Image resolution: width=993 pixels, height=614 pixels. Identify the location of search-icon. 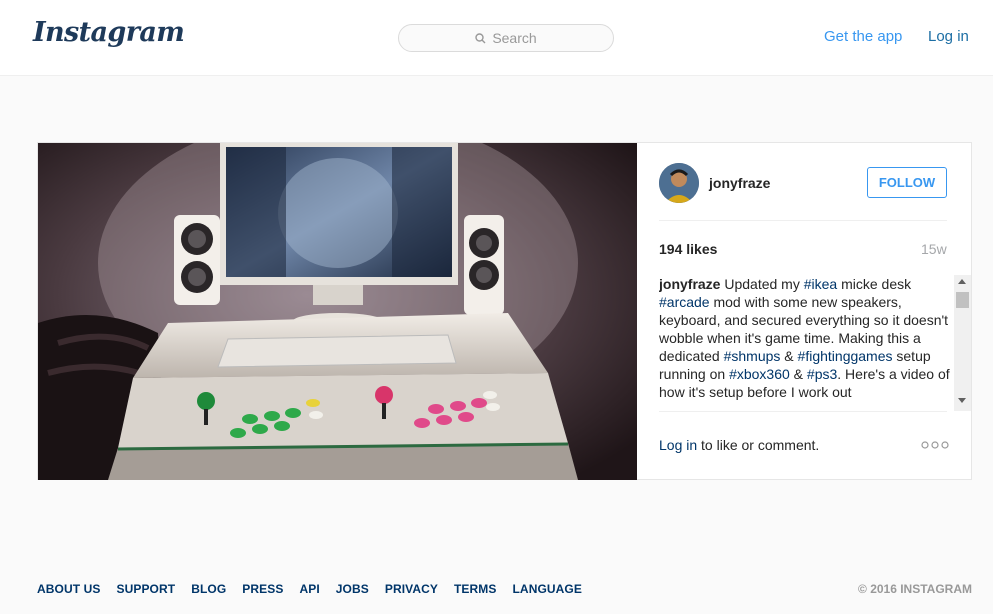
(480, 37).